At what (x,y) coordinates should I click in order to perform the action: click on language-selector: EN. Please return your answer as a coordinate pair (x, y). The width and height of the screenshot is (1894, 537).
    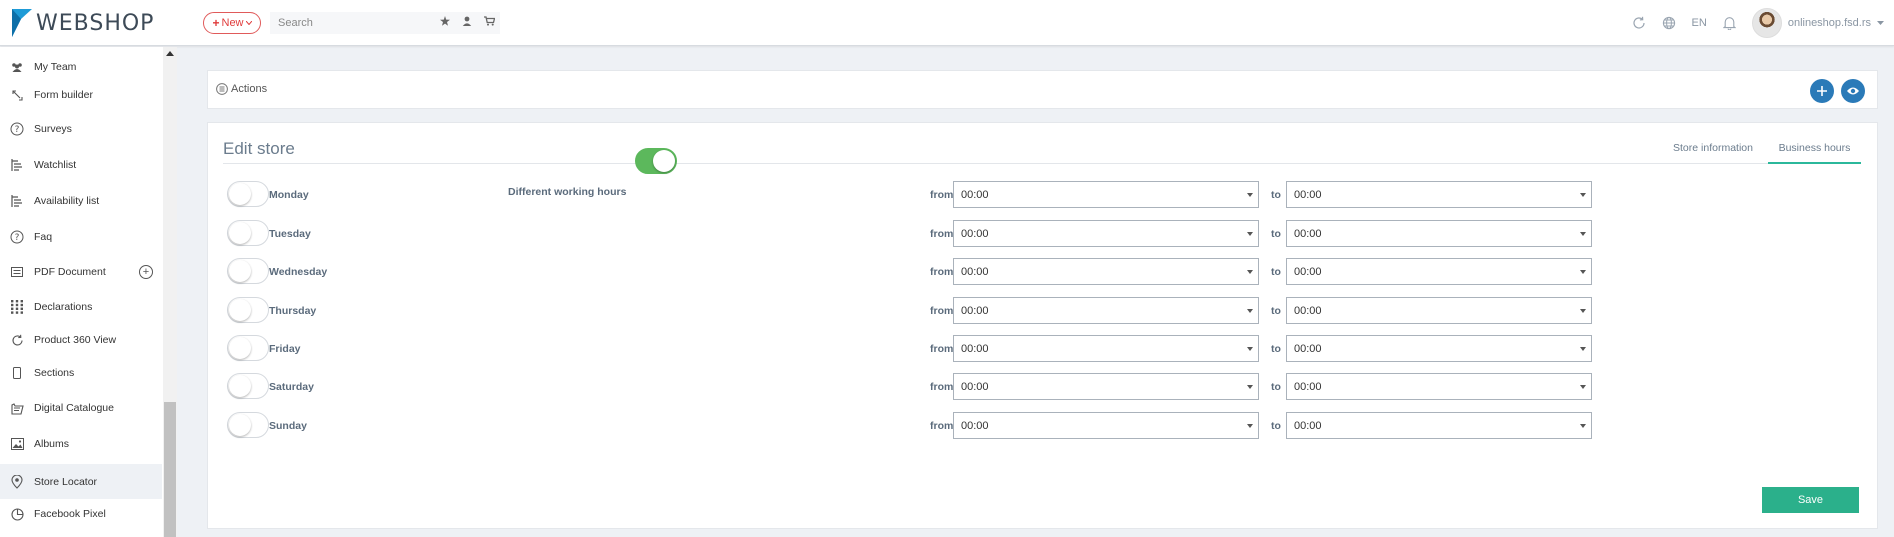
    Looking at the image, I should click on (1699, 23).